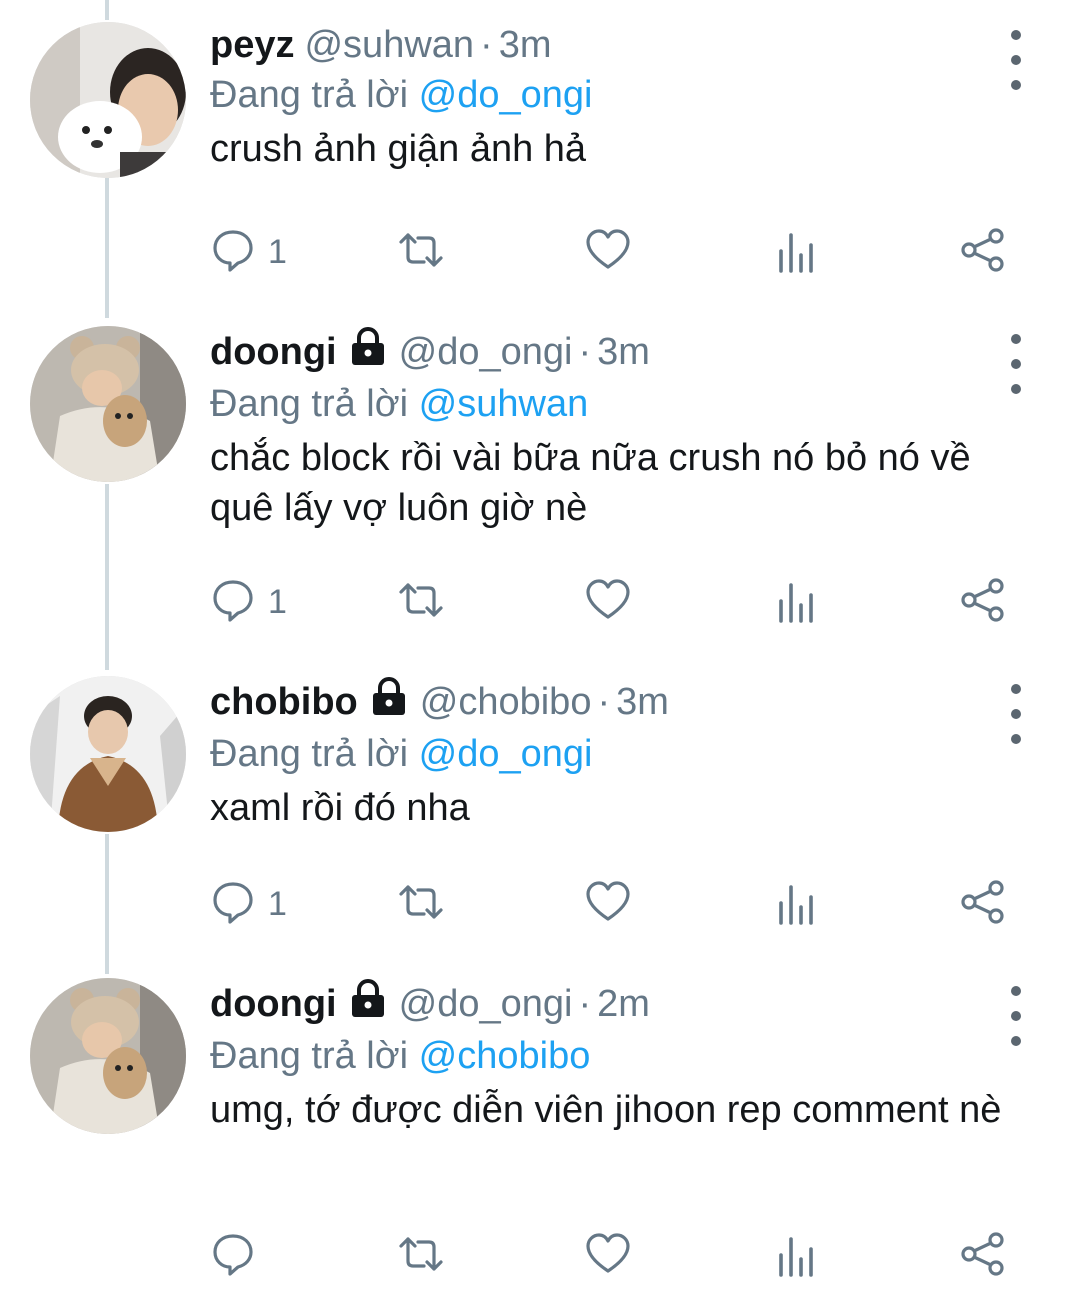  What do you see at coordinates (615, 1056) in the screenshot?
I see `replying-to: Đang trả lời @chobibo` at bounding box center [615, 1056].